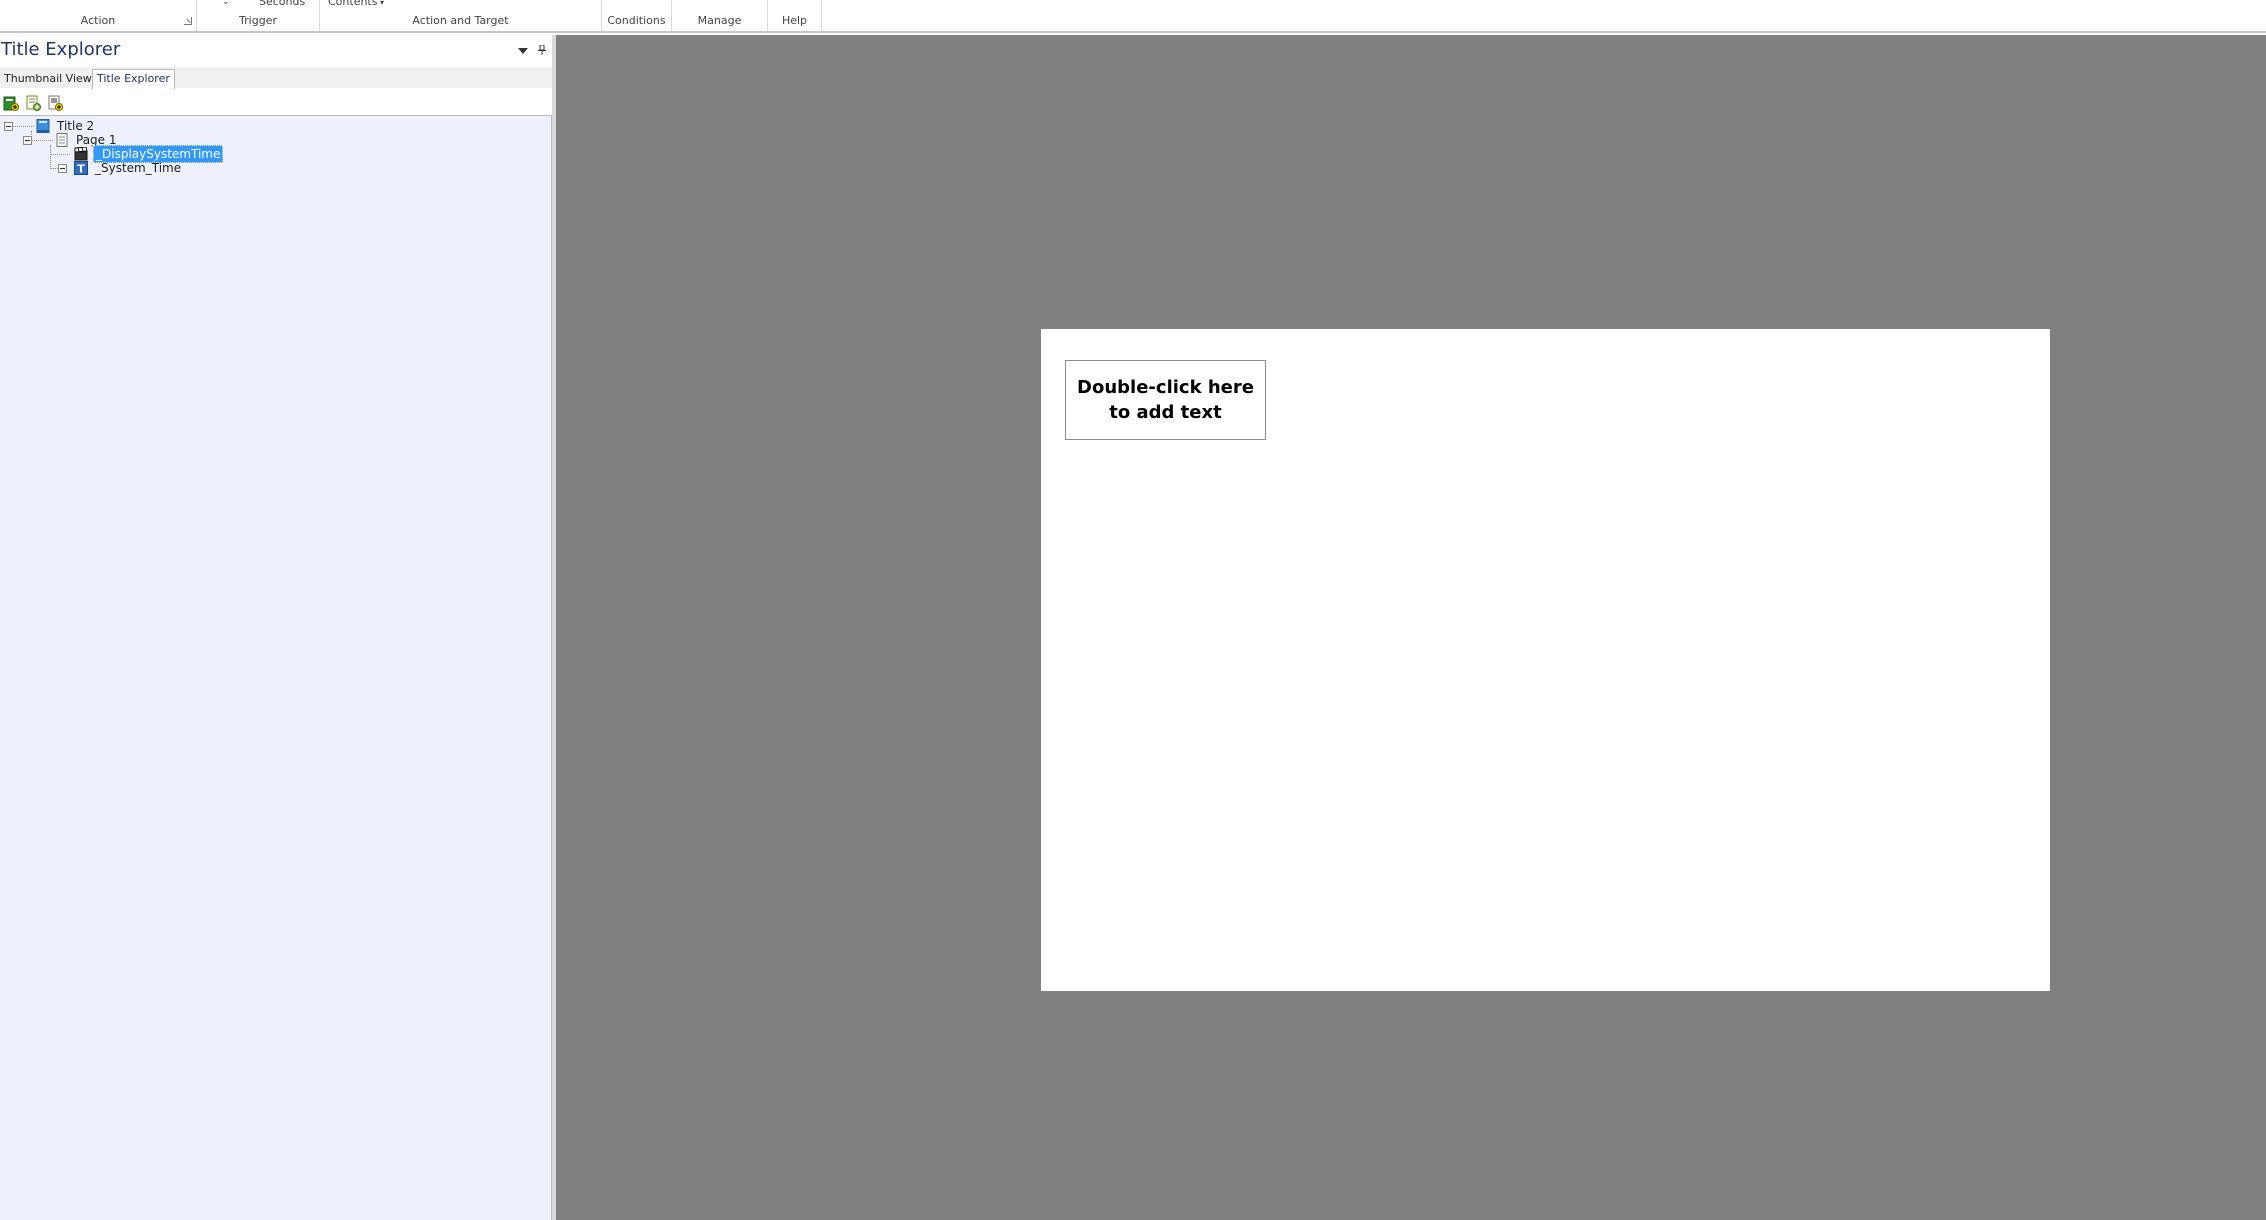 This screenshot has width=2266, height=1220. I want to click on panel-title: Title Explorer, so click(61, 49).